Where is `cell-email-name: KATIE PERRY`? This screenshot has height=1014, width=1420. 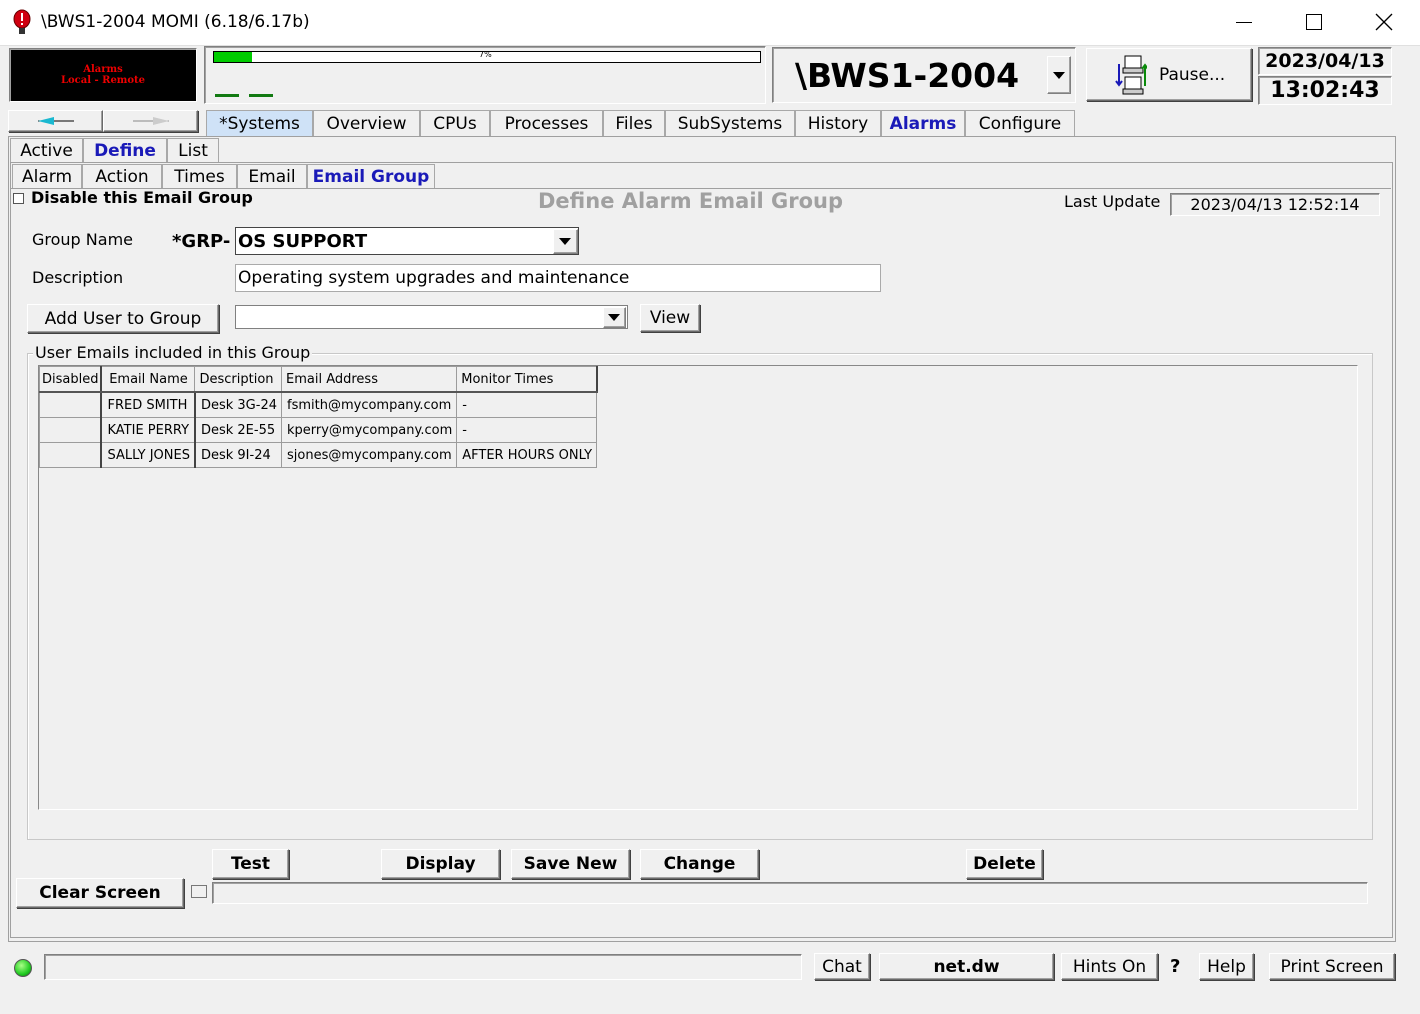
cell-email-name: KATIE PERRY is located at coordinates (148, 430).